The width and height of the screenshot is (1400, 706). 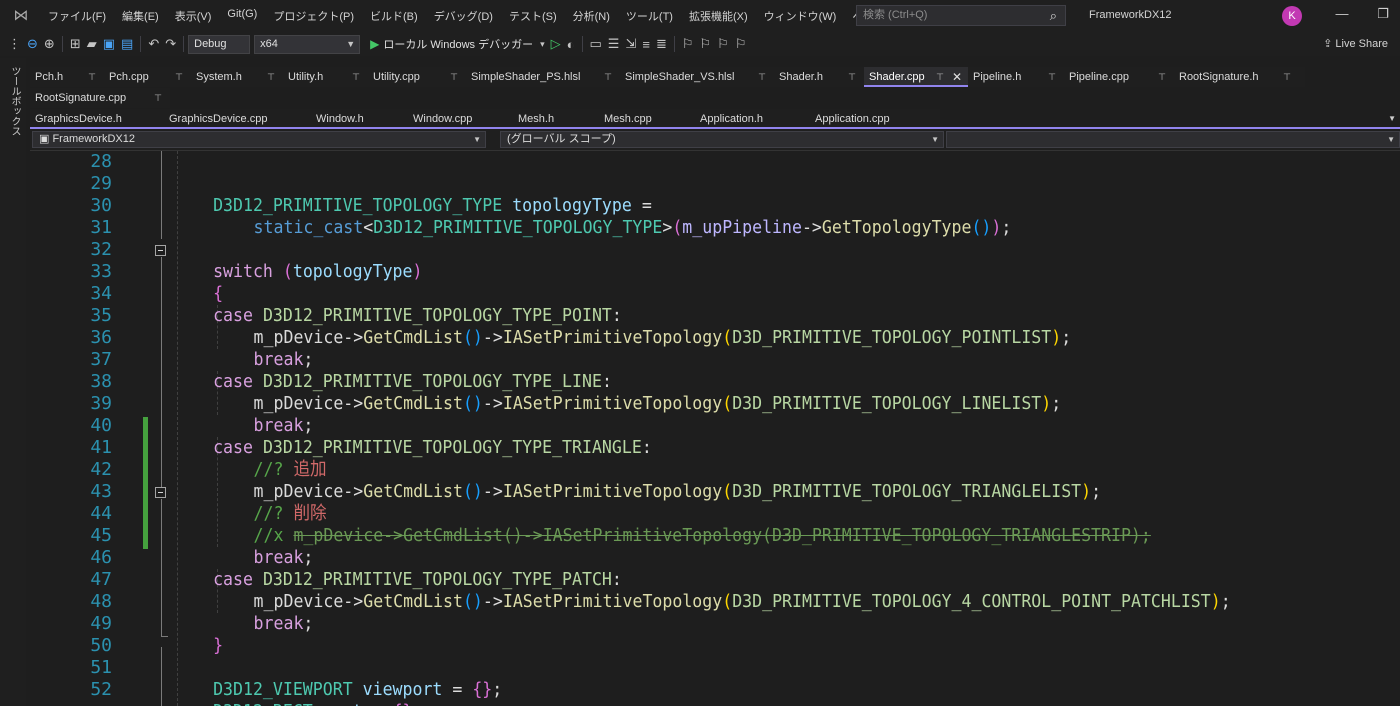 I want to click on type-token: D3D12_RECT, so click(x=263, y=703).